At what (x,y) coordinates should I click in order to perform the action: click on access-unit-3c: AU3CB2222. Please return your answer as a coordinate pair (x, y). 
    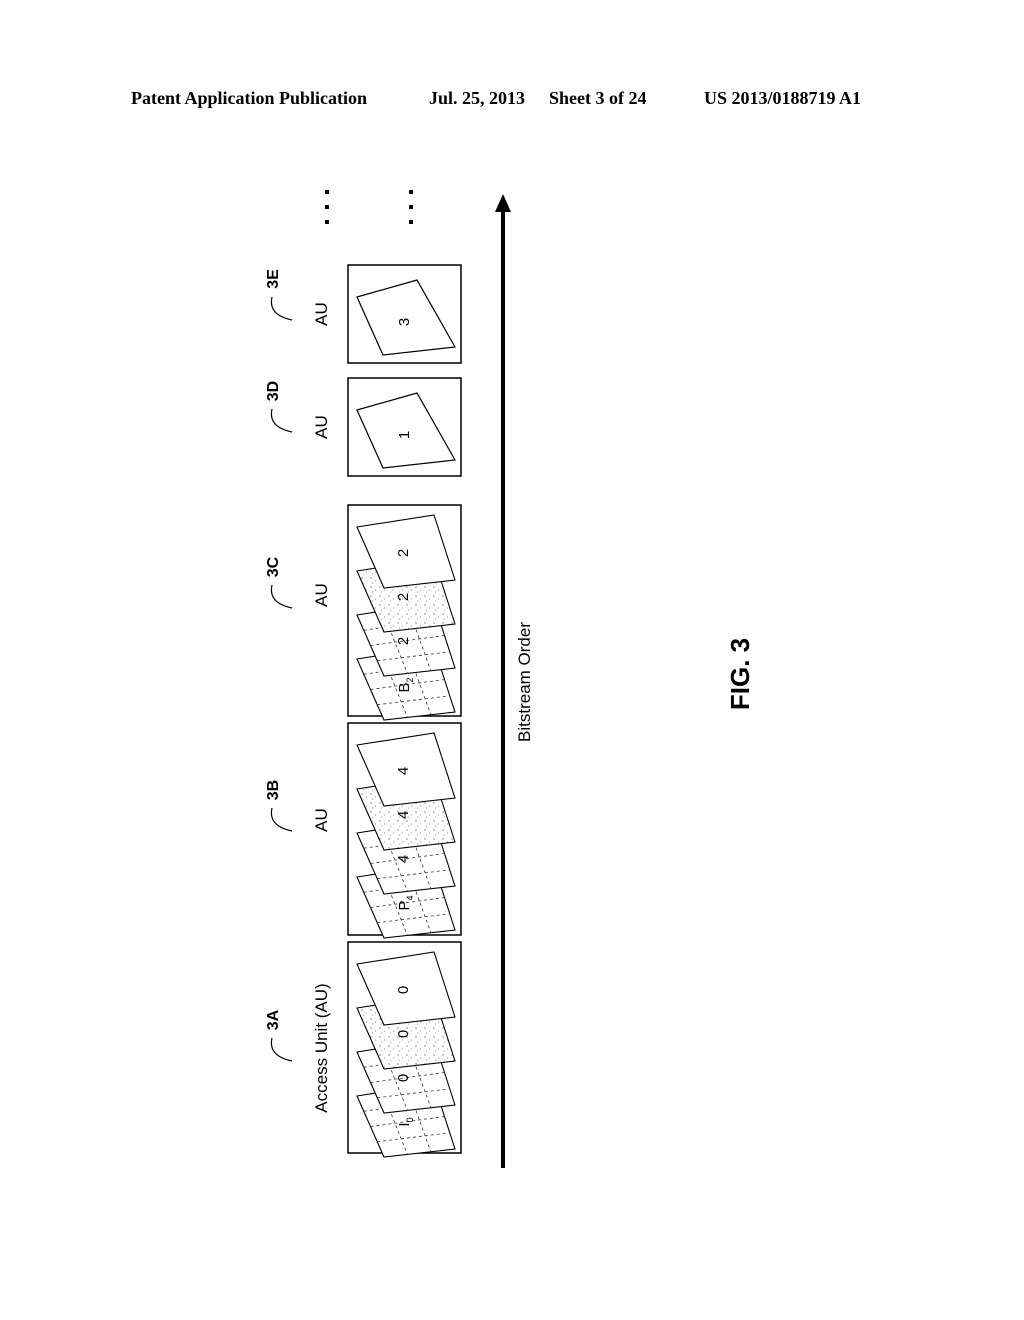
    Looking at the image, I should click on (363, 612).